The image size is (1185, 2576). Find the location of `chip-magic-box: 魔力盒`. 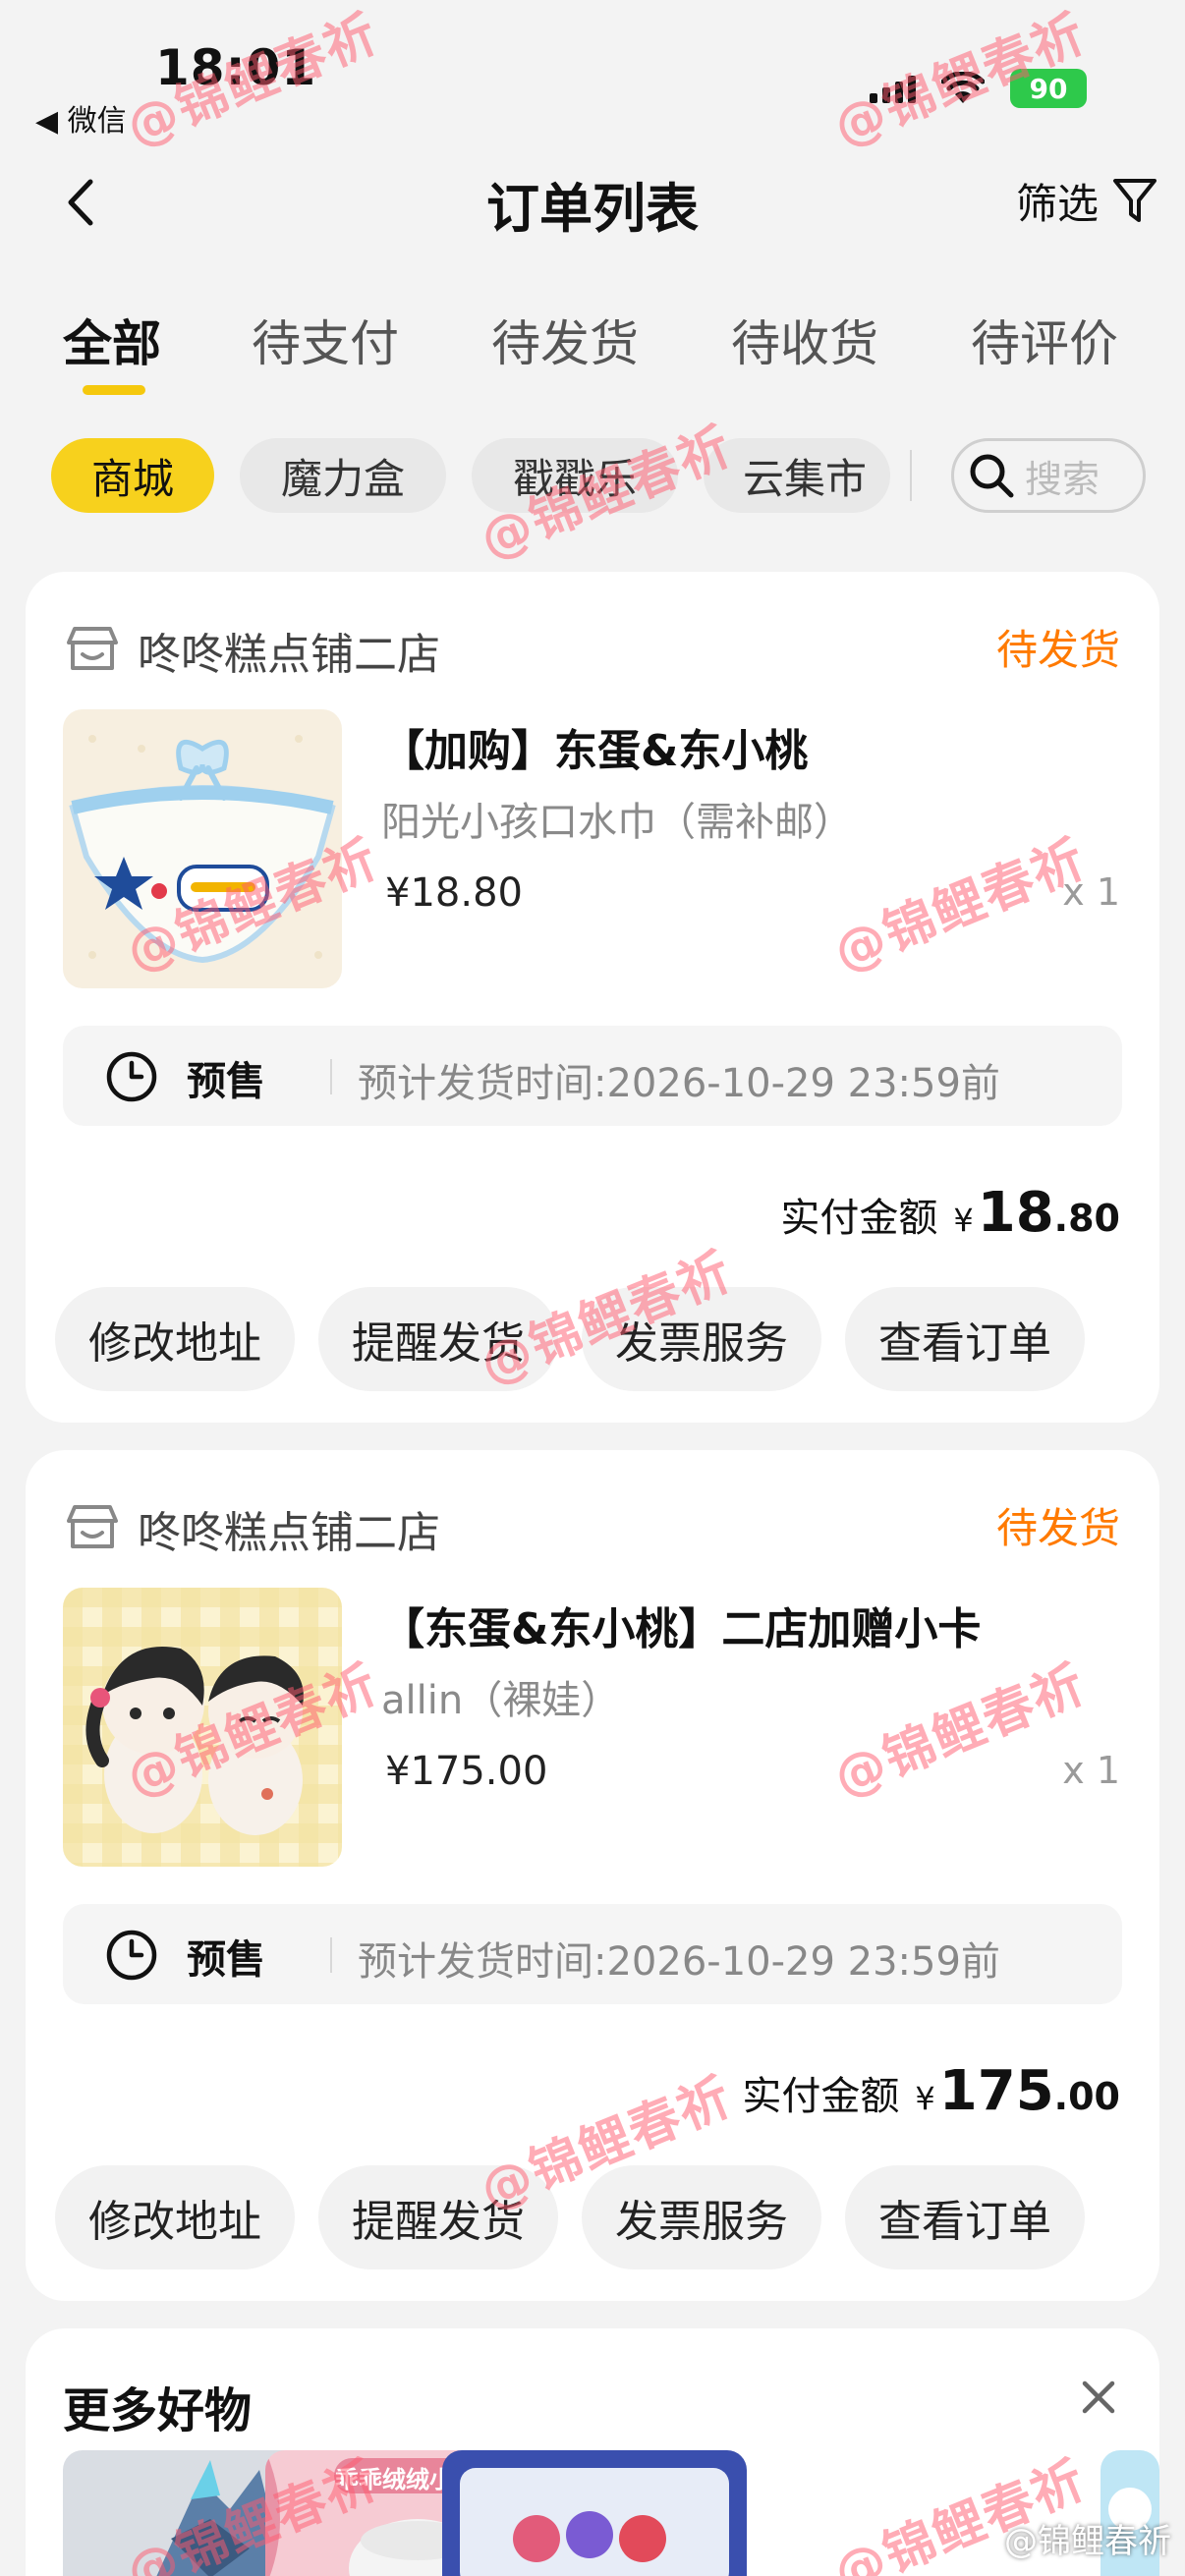

chip-magic-box: 魔力盒 is located at coordinates (343, 475).